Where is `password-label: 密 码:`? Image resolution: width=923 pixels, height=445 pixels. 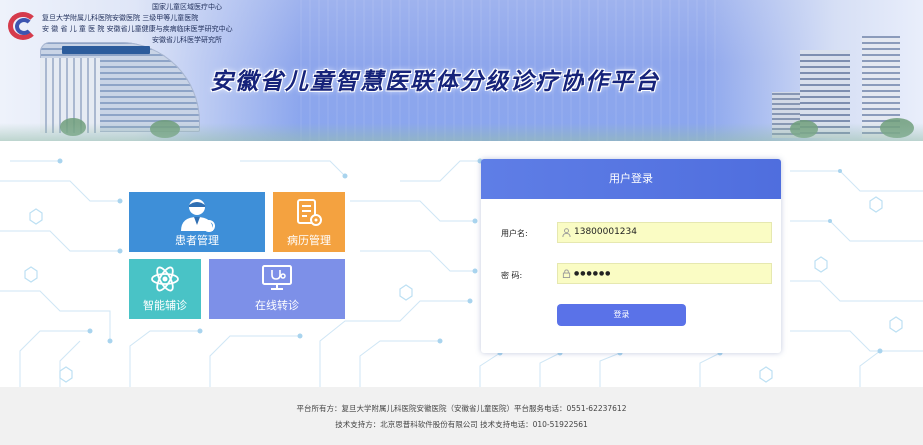
password-label: 密 码: is located at coordinates (512, 275).